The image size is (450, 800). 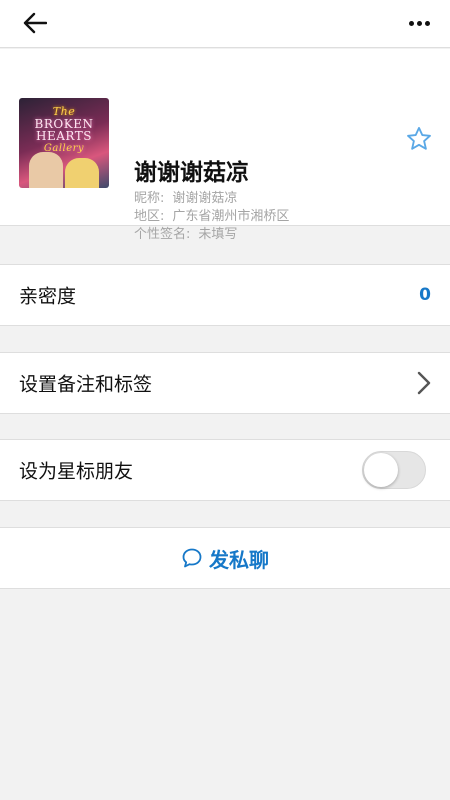 What do you see at coordinates (218, 234) in the screenshot?
I see `signature-value: 未填写` at bounding box center [218, 234].